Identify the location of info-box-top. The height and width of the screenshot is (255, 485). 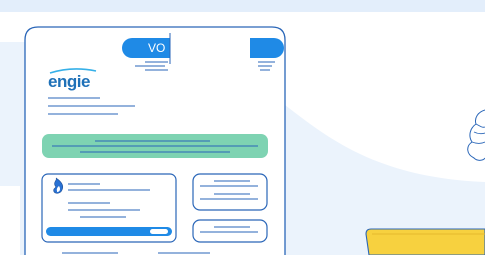
(230, 192).